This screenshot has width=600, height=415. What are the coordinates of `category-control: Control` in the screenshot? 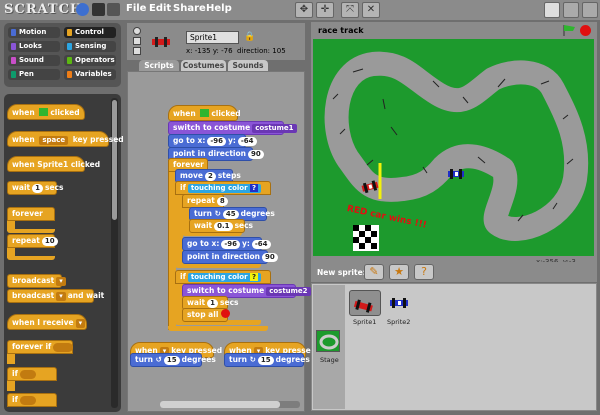 It's located at (90, 32).